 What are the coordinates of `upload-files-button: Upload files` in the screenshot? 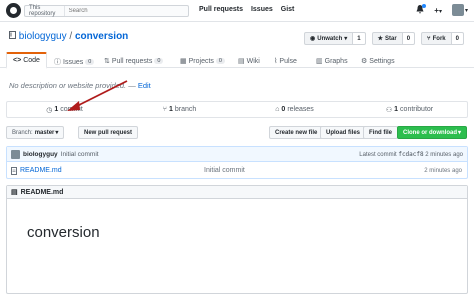 It's located at (343, 132).